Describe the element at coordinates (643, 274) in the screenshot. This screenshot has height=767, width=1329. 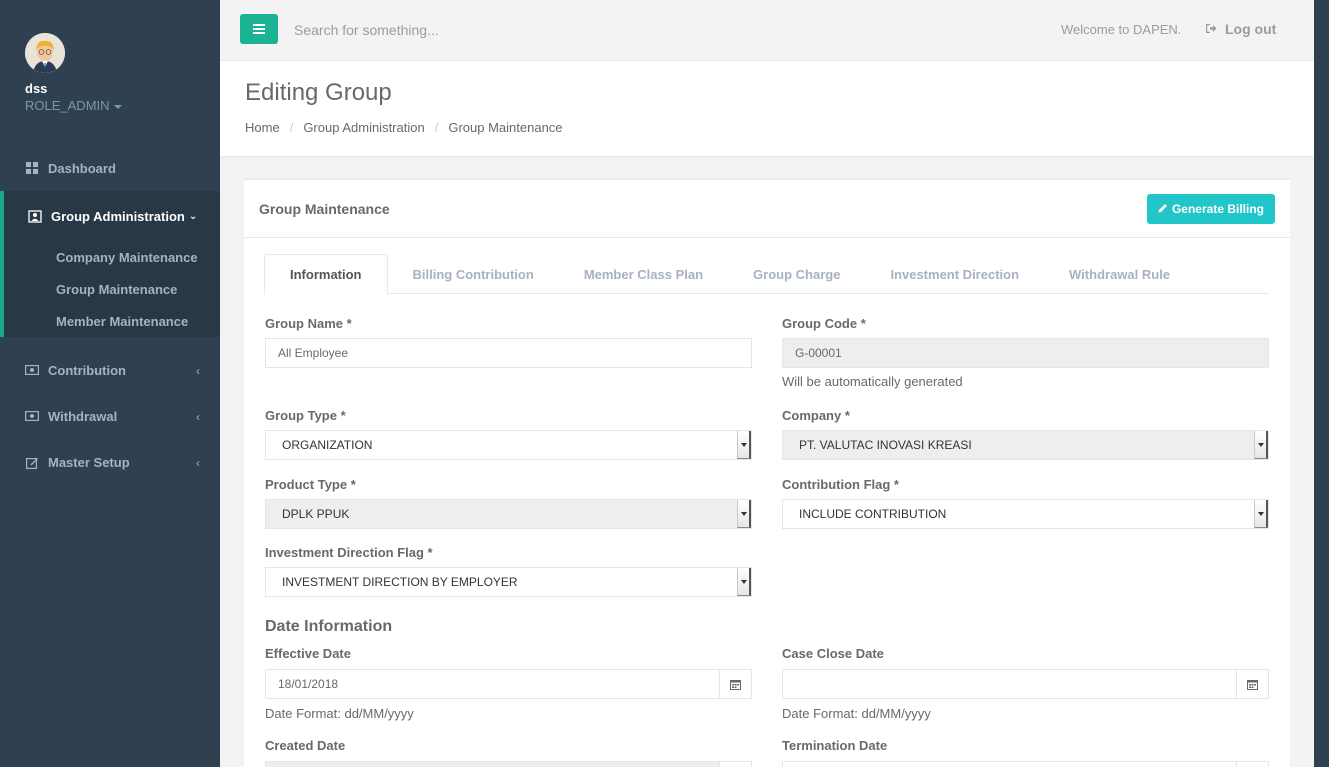
I see `tab-member-class-plan: Member Class Plan` at that location.